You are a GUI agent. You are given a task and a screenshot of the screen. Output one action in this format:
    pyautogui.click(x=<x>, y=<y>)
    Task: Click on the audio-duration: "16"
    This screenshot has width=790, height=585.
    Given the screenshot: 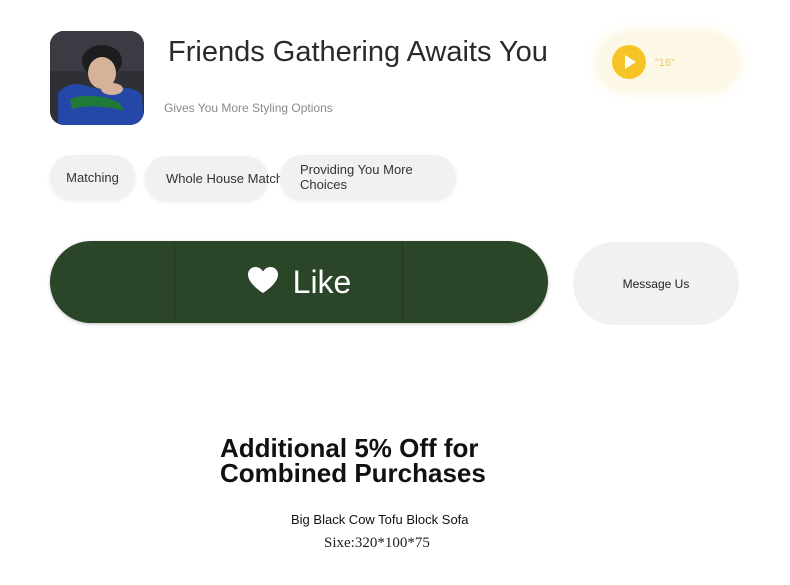 What is the action you would take?
    pyautogui.click(x=665, y=63)
    